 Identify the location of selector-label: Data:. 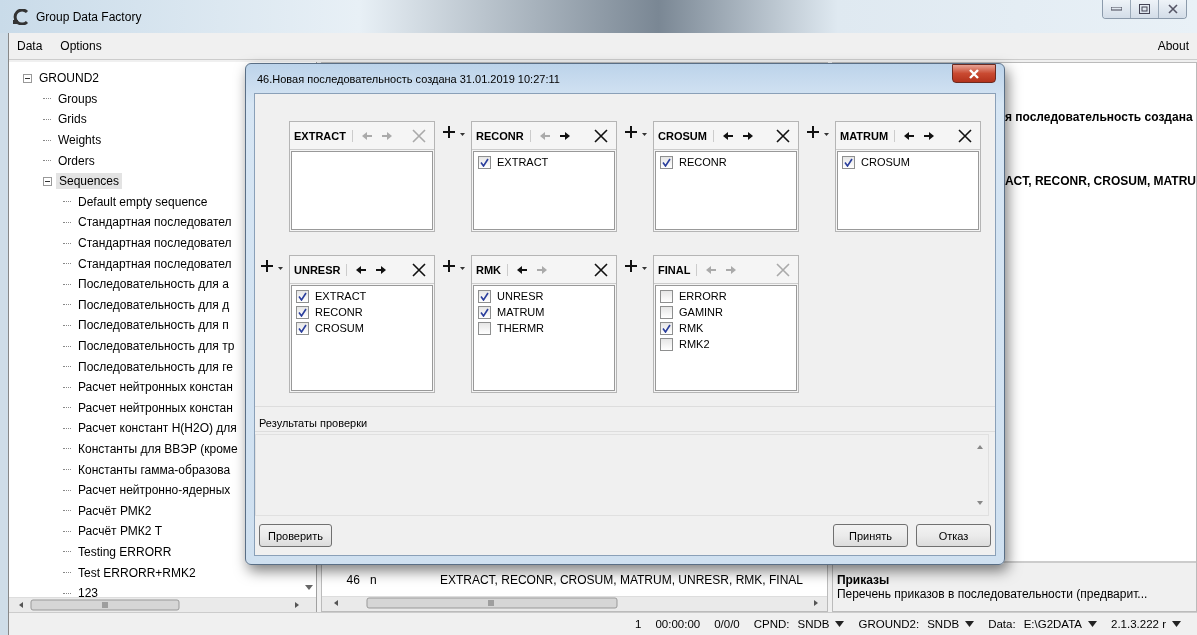
(1002, 624).